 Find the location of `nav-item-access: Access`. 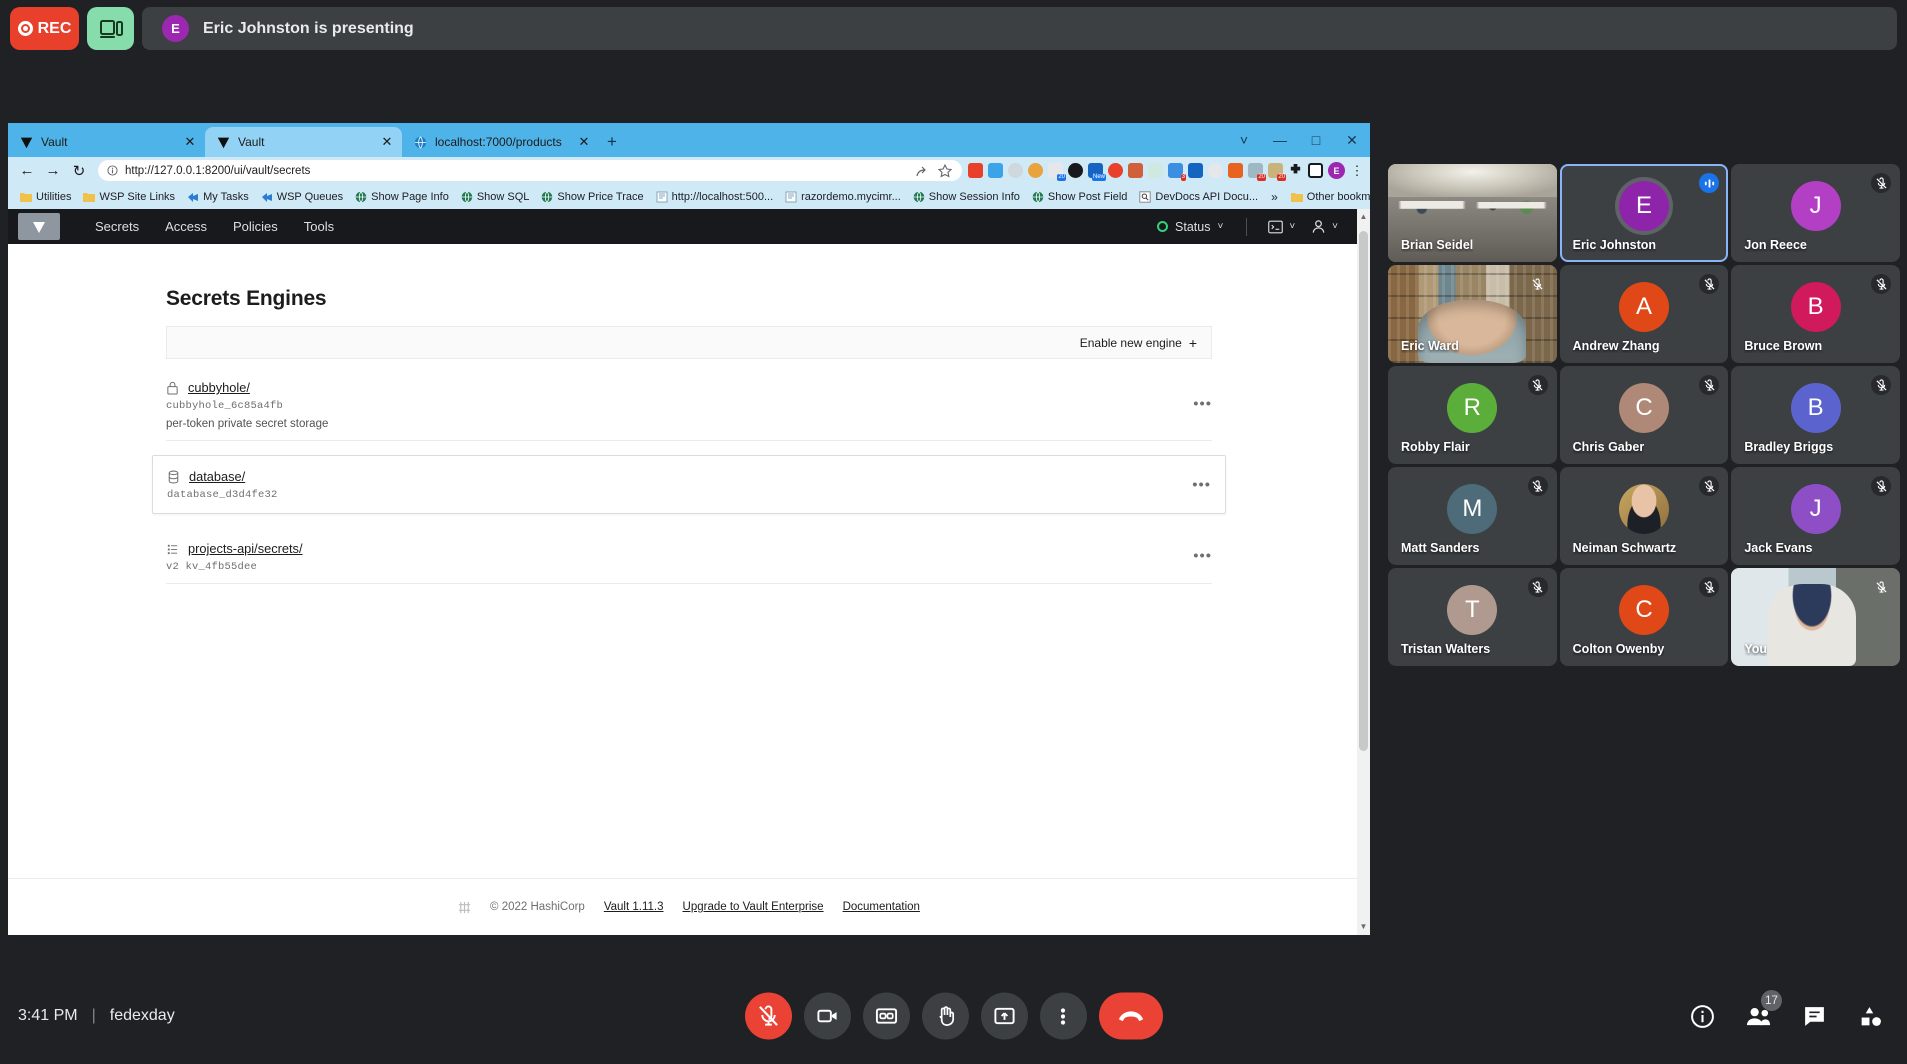

nav-item-access: Access is located at coordinates (186, 226).